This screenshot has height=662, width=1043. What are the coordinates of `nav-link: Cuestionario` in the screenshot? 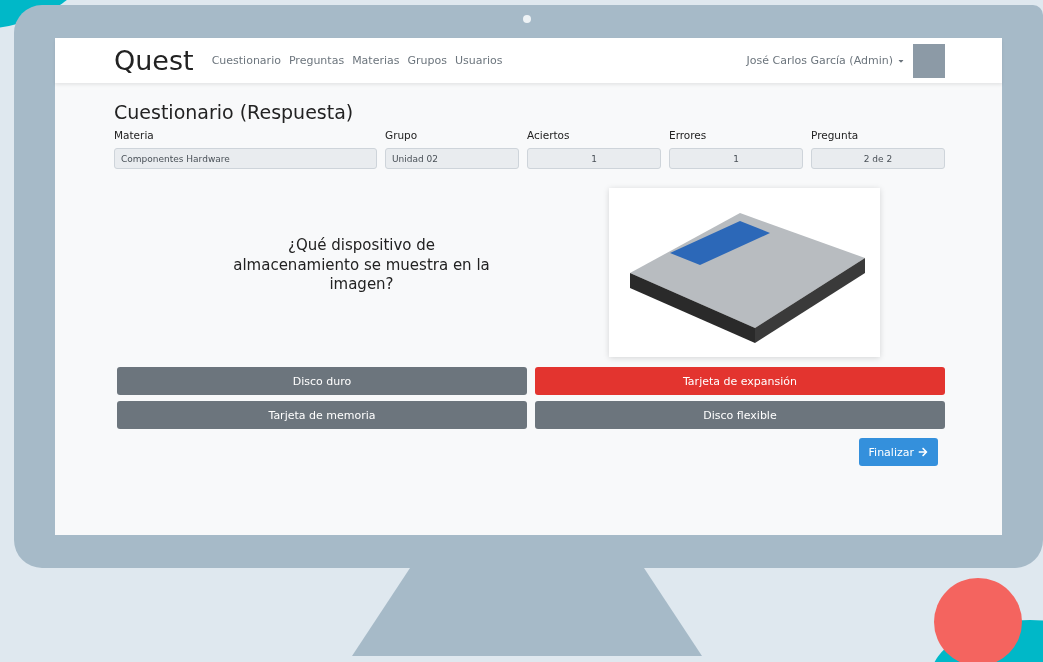 It's located at (246, 60).